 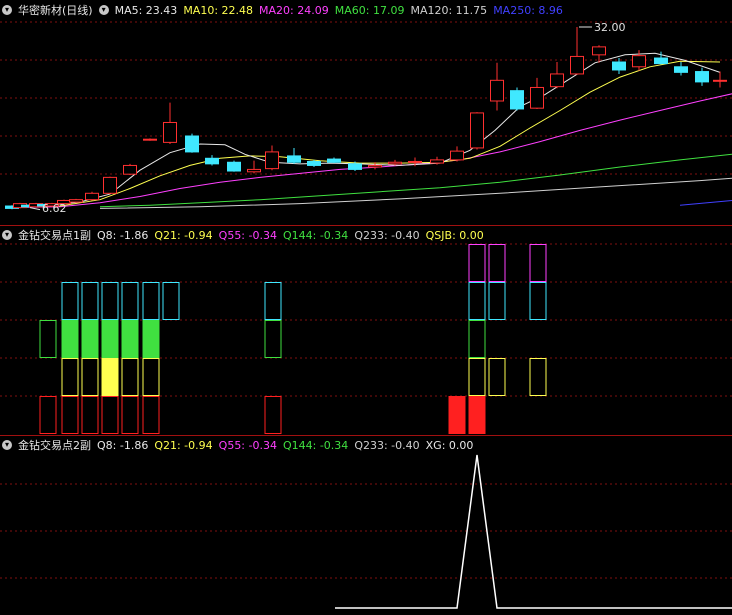 What do you see at coordinates (55, 10) in the screenshot?
I see `stock-title: 华密新材(日线)` at bounding box center [55, 10].